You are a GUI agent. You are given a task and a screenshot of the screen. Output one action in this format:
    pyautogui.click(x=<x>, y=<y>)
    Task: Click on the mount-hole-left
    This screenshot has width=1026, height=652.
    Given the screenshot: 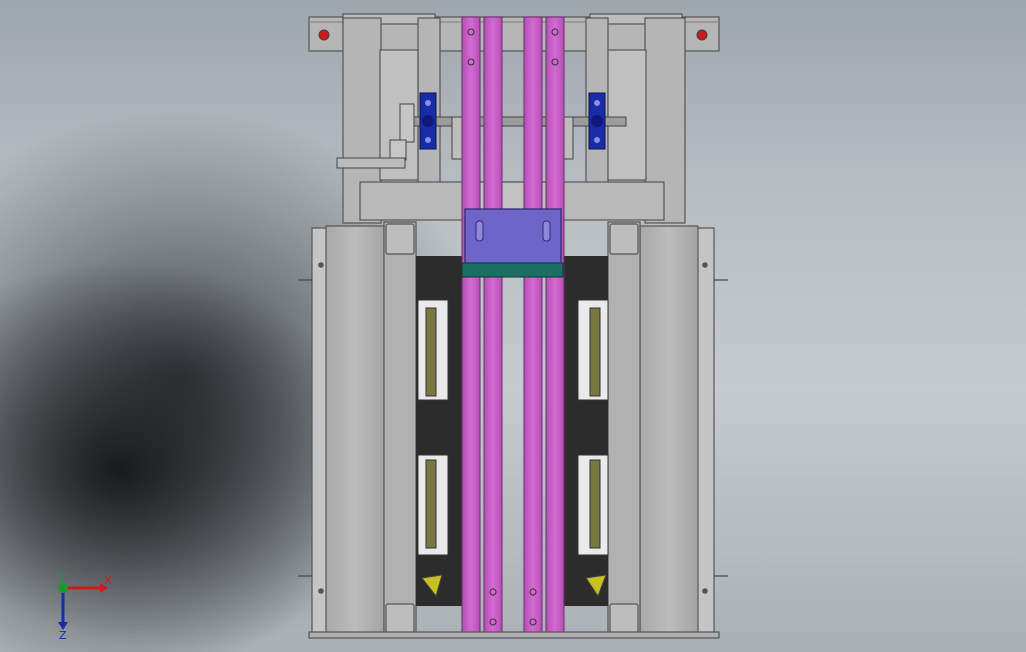 What is the action you would take?
    pyautogui.click(x=324, y=35)
    